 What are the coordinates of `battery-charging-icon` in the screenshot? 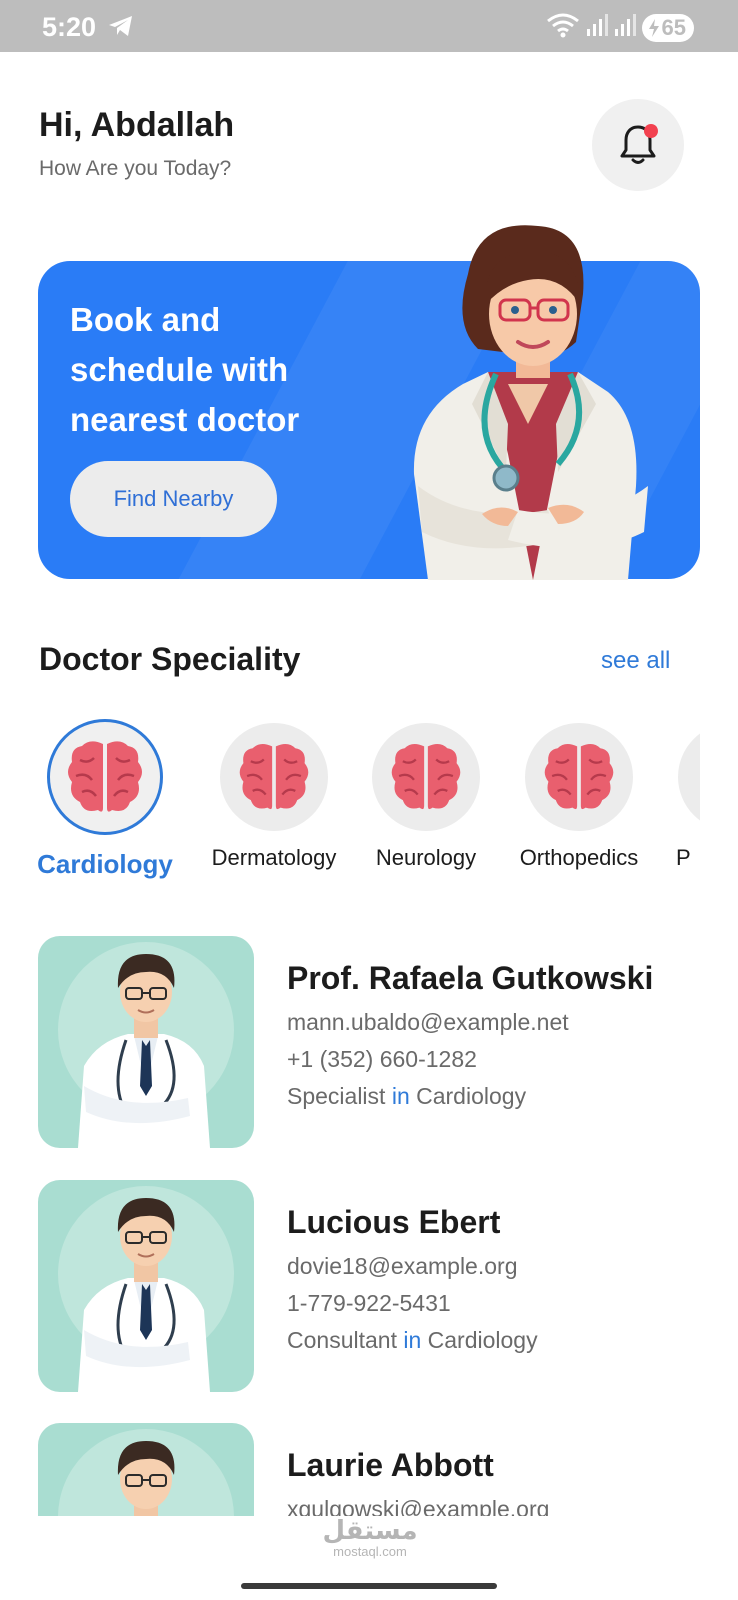 It's located at (653, 27).